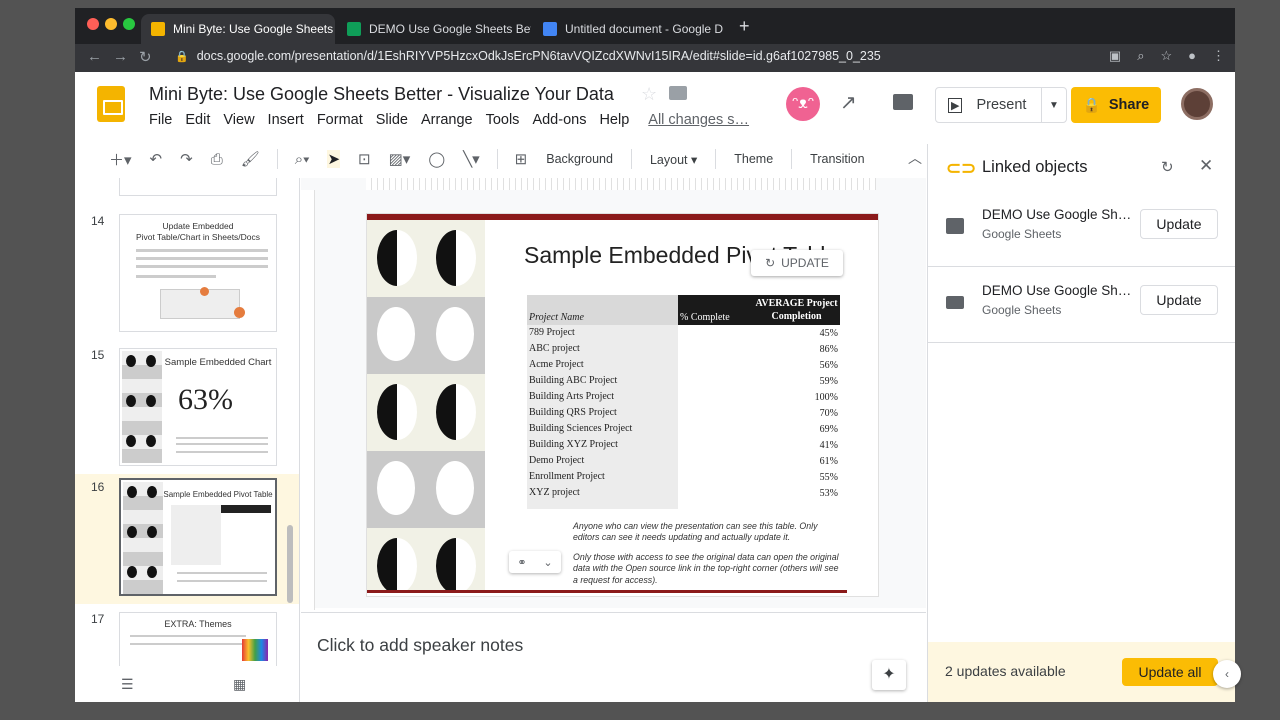 Image resolution: width=1280 pixels, height=720 pixels. Describe the element at coordinates (400, 159) in the screenshot. I see `image-icon: ▨▾` at that location.